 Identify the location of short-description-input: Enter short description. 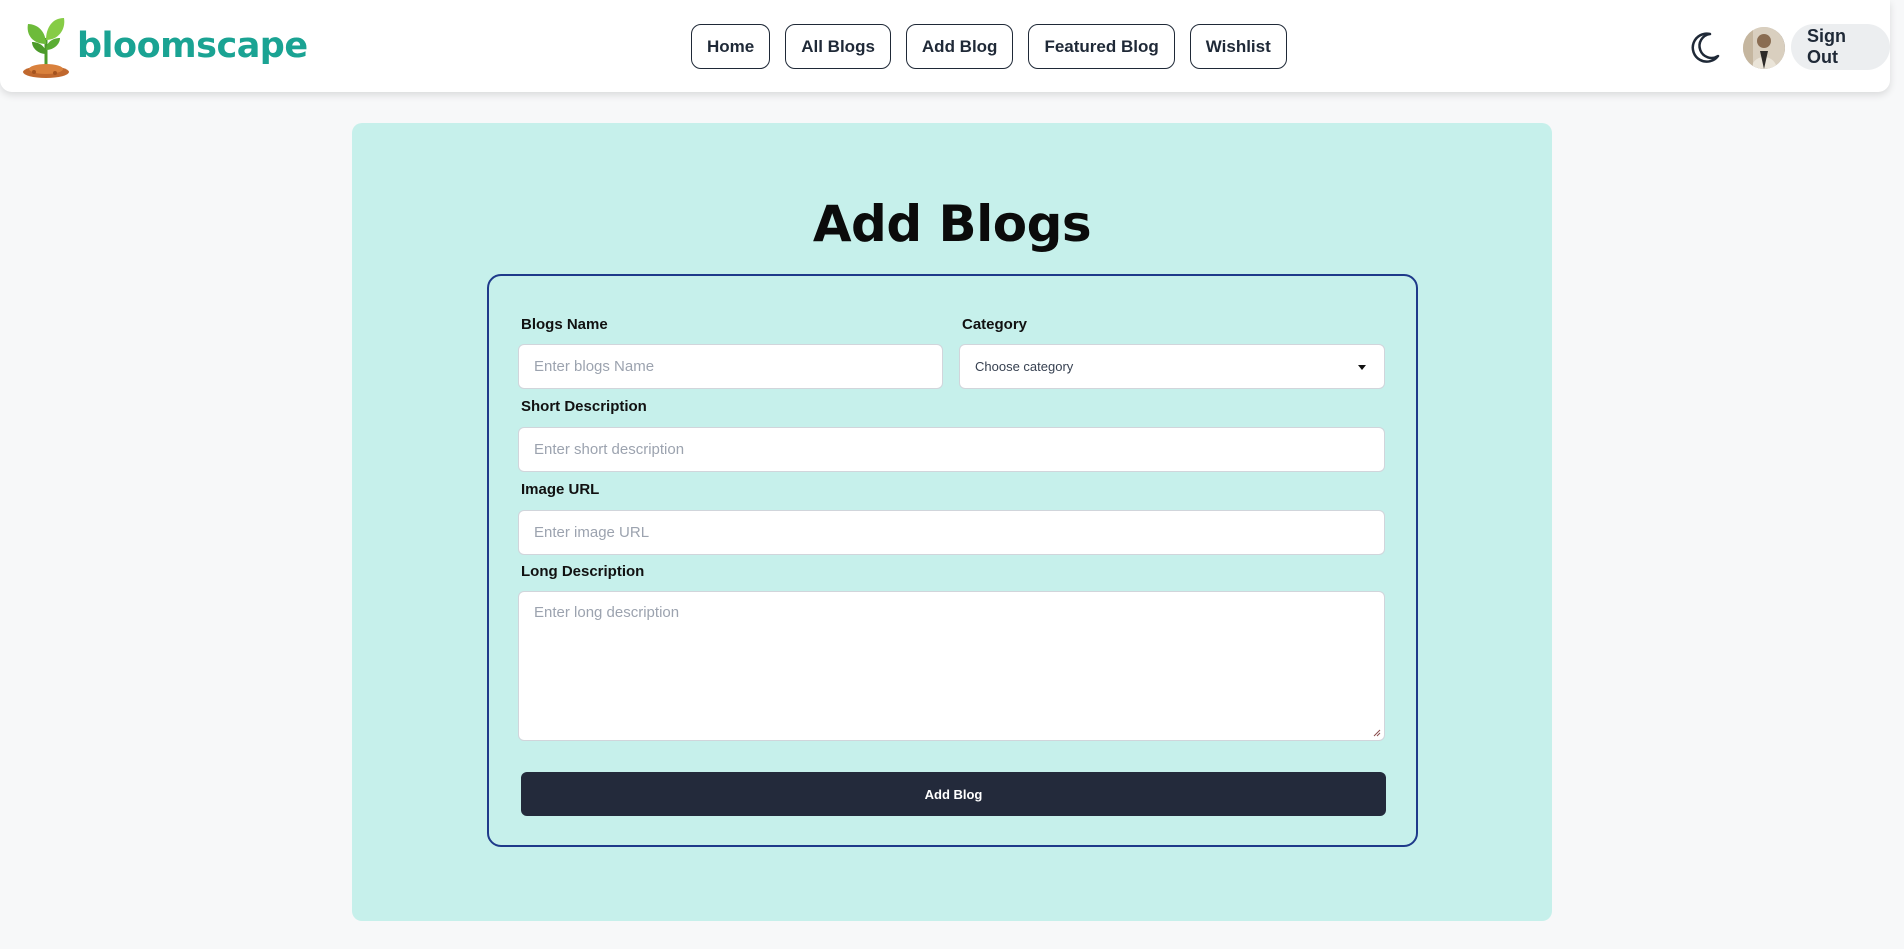
(951, 449).